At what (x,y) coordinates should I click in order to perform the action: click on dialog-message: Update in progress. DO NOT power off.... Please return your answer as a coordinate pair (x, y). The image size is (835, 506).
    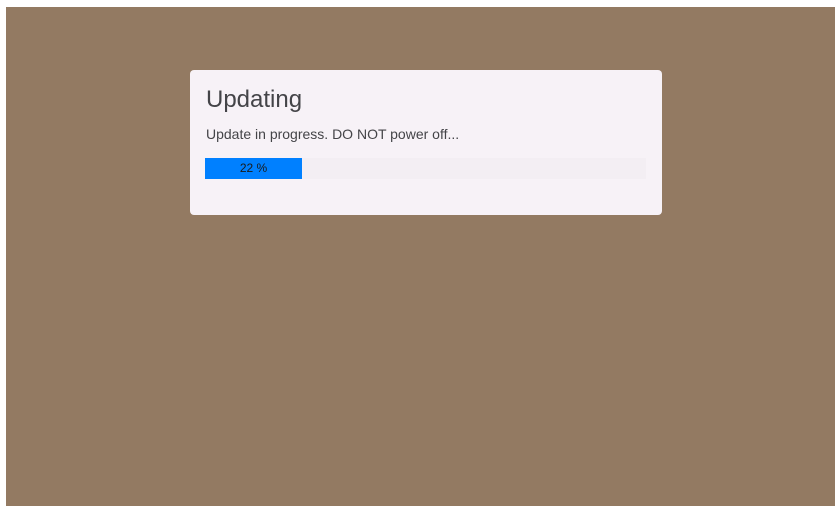
    Looking at the image, I should click on (333, 134).